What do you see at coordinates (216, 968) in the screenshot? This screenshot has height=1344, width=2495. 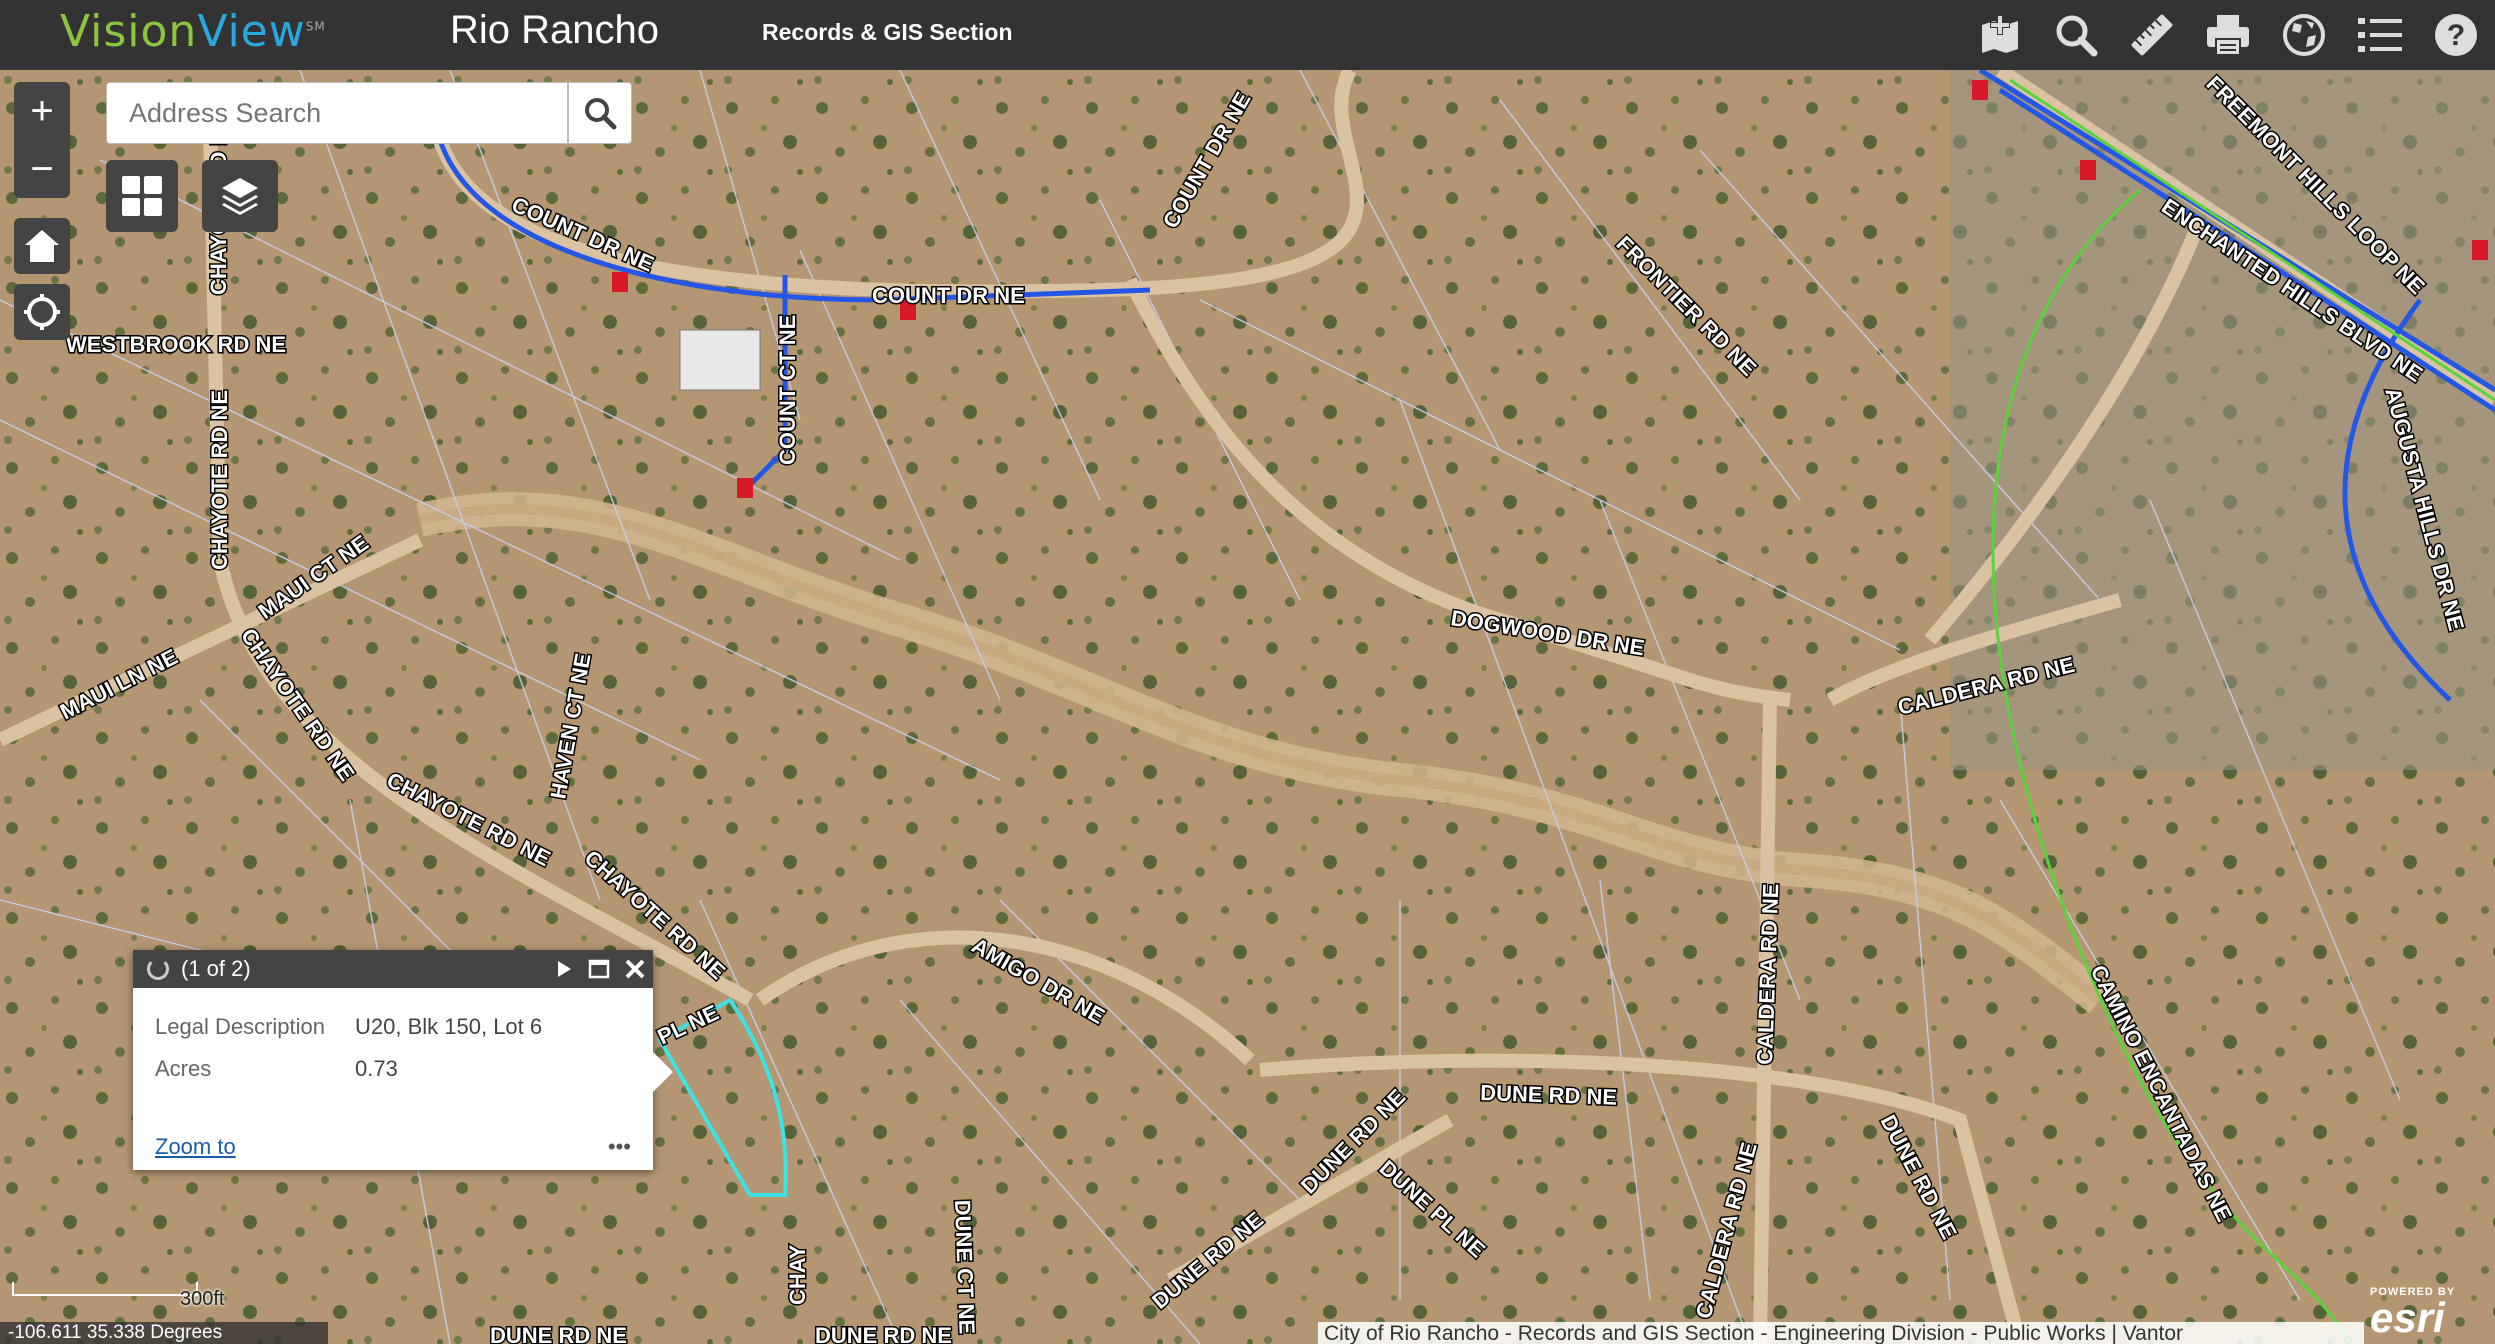 I see `popup-title: (1 of 2)` at bounding box center [216, 968].